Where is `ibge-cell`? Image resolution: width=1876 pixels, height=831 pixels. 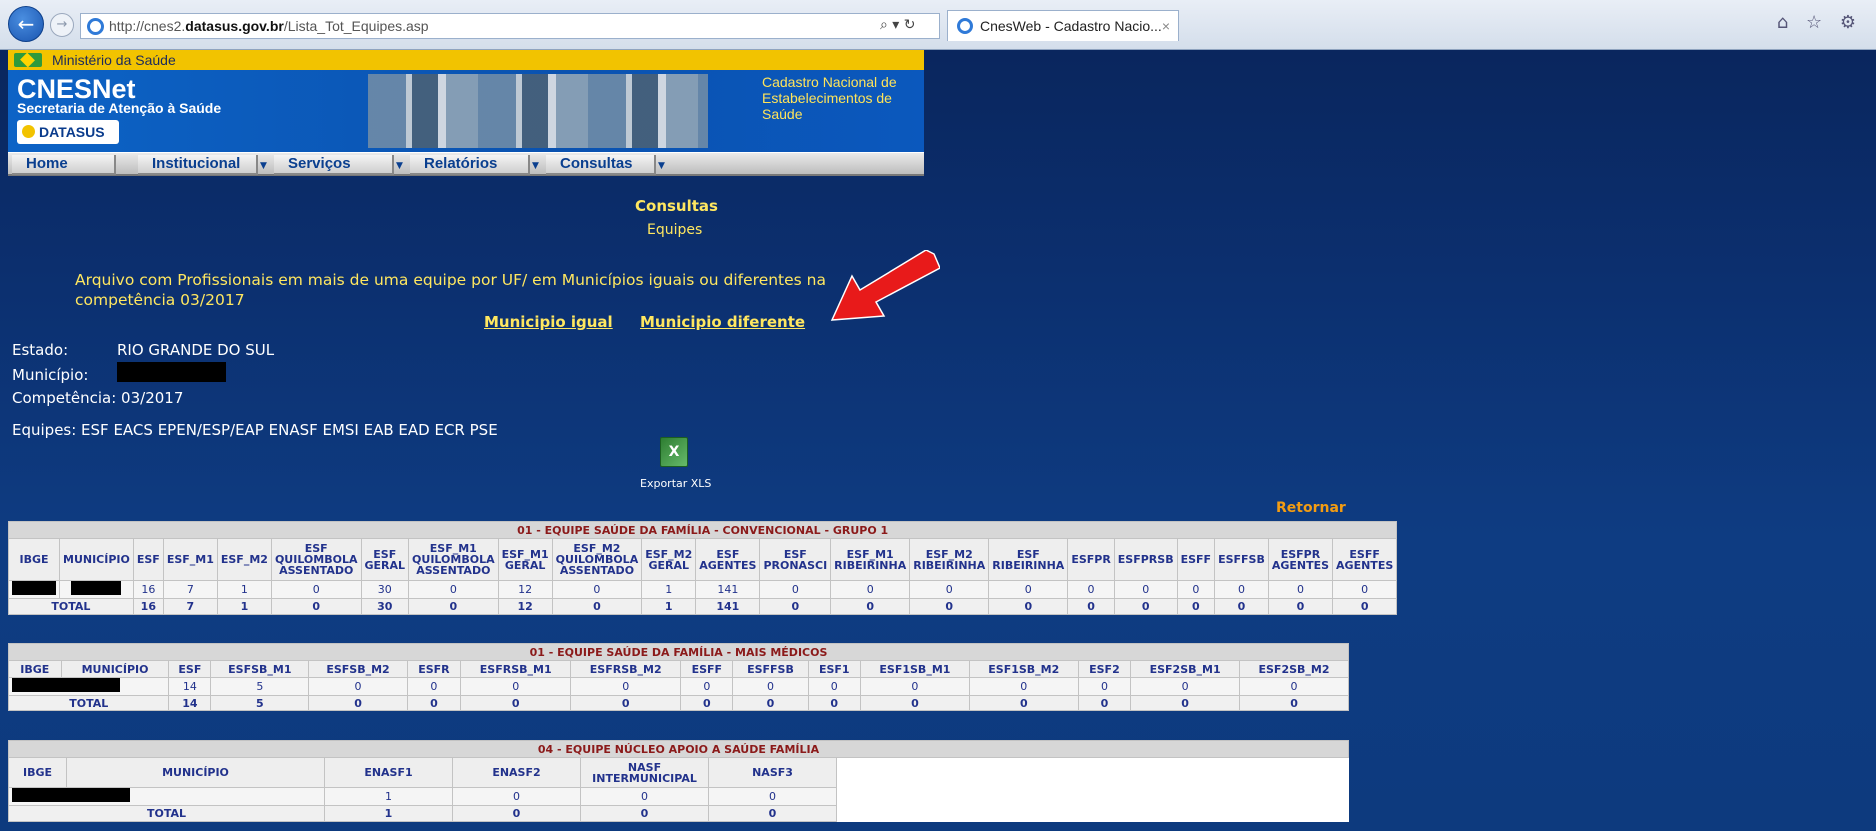
ibge-cell is located at coordinates (34, 589).